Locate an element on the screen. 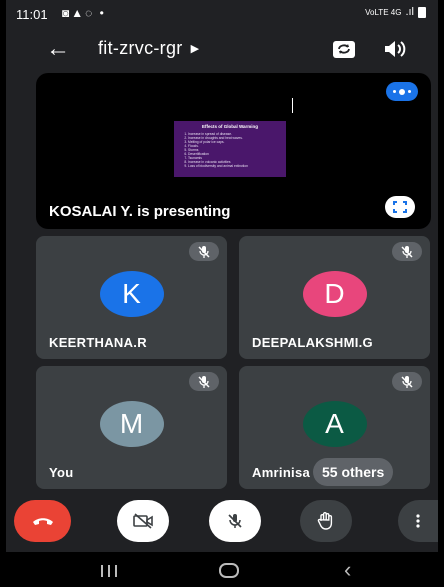  network-label: VoLTE 4G is located at coordinates (383, 12).